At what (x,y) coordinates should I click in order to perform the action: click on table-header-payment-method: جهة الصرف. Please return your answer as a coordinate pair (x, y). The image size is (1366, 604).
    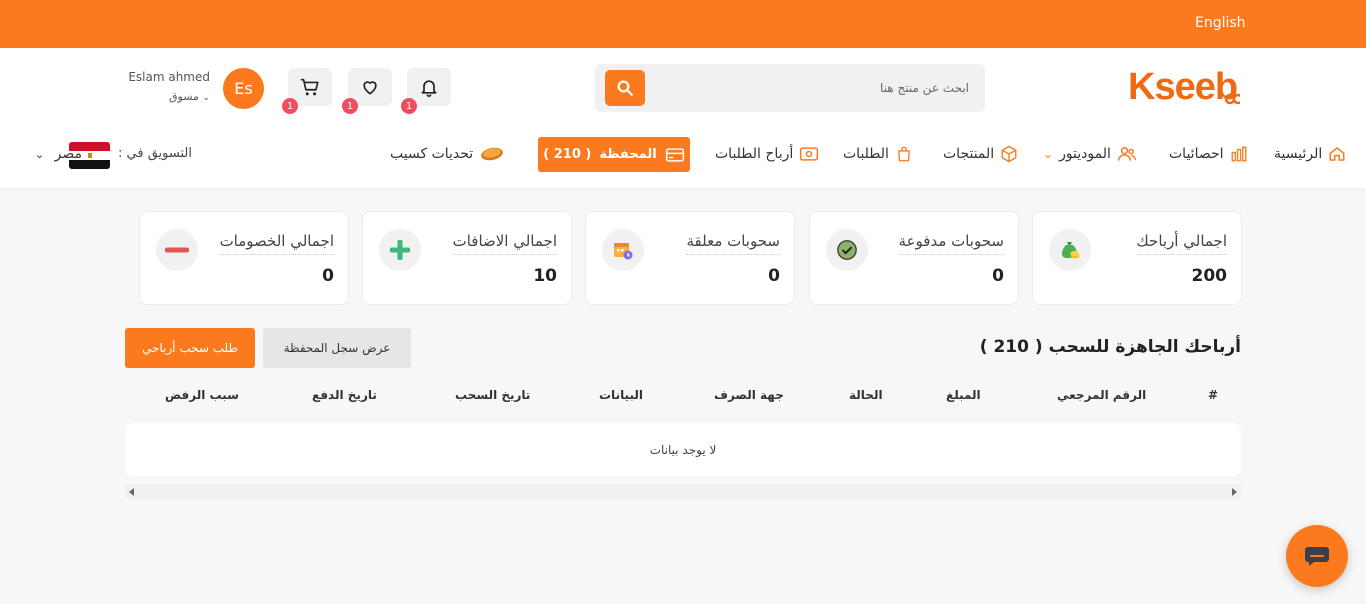
    Looking at the image, I should click on (749, 395).